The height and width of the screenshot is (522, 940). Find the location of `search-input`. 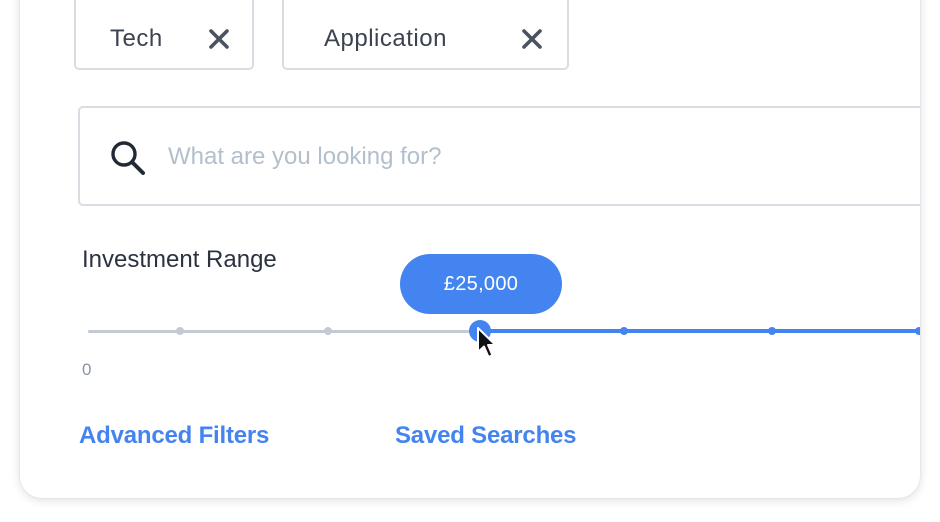

search-input is located at coordinates (518, 157).